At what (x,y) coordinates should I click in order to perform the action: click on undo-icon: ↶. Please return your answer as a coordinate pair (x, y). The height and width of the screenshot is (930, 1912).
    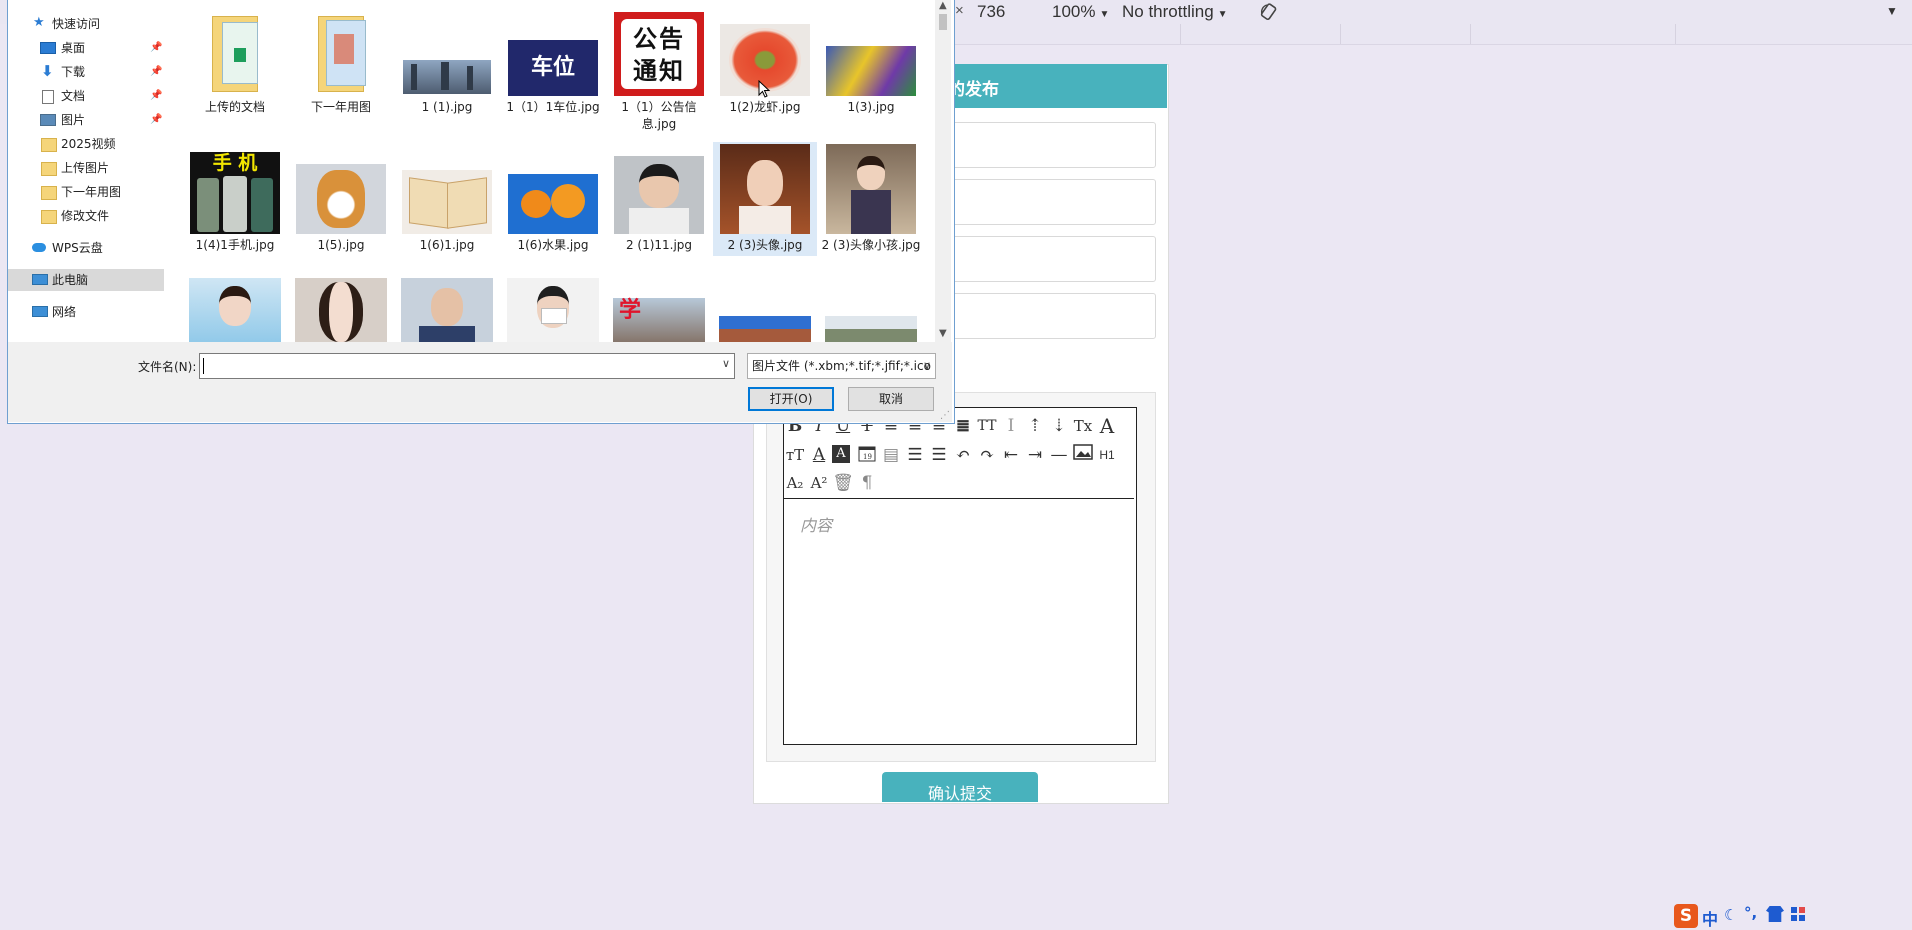
    Looking at the image, I should click on (963, 455).